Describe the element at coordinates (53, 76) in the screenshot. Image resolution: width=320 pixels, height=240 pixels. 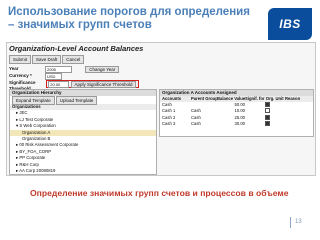
I see `currency-select: USD` at that location.